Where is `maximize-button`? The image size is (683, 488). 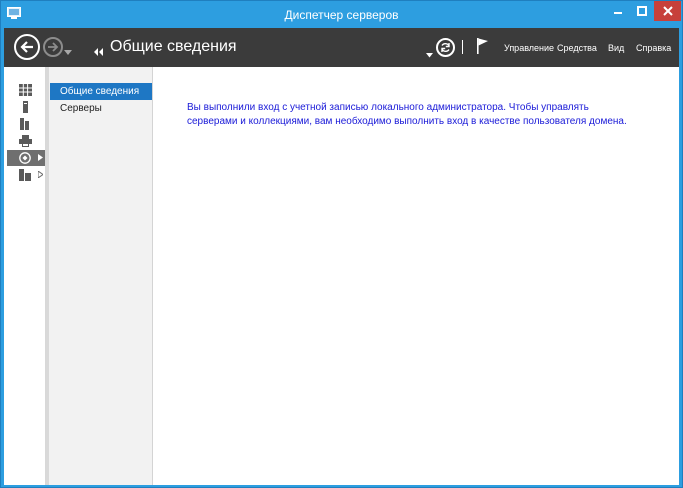
maximize-button is located at coordinates (642, 11).